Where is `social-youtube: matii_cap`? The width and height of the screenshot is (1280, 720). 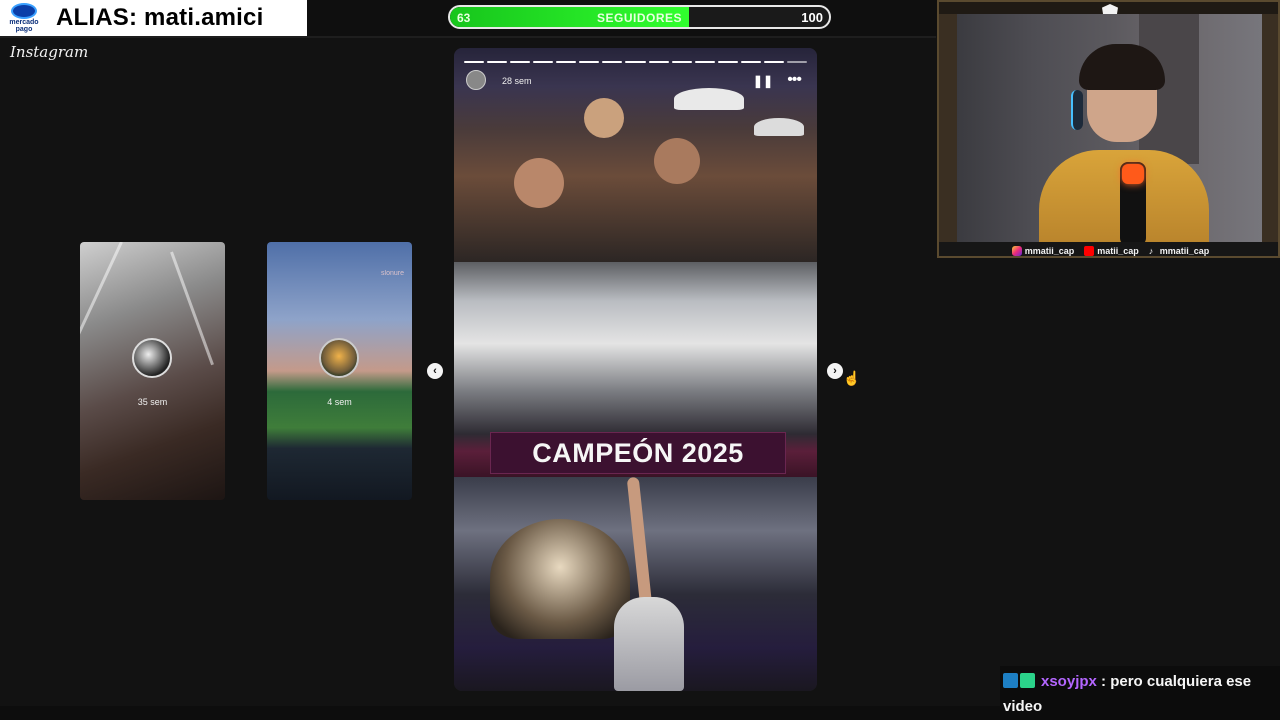 social-youtube: matii_cap is located at coordinates (1111, 251).